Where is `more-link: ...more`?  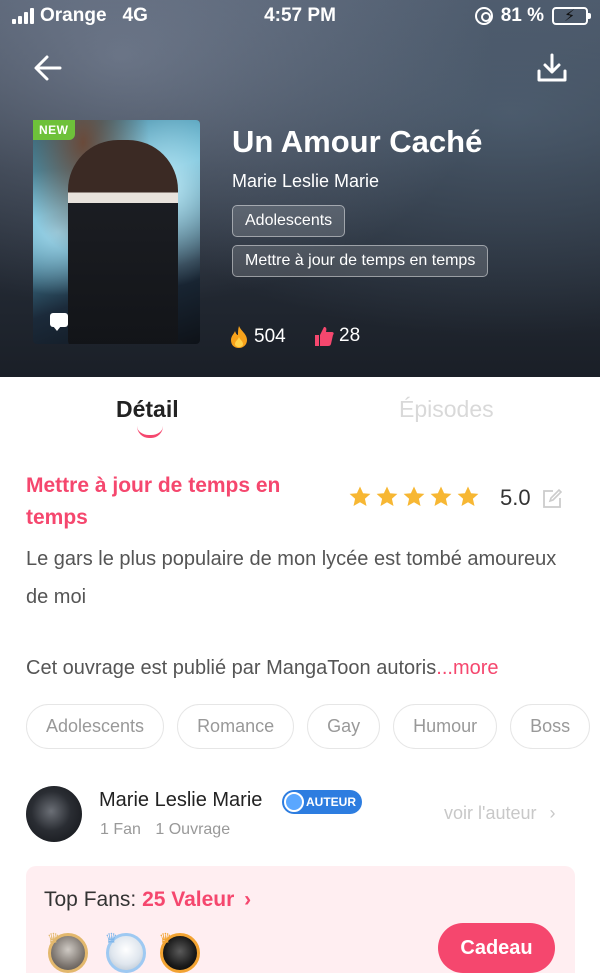
more-link: ...more is located at coordinates (467, 668).